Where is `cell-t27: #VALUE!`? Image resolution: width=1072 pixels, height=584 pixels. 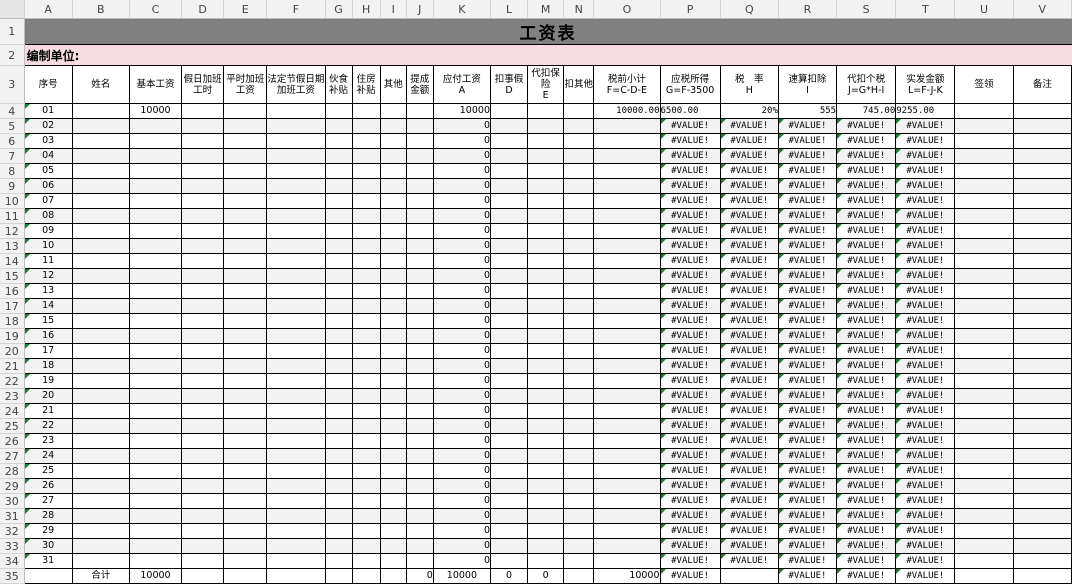
cell-t27: #VALUE! is located at coordinates (925, 456).